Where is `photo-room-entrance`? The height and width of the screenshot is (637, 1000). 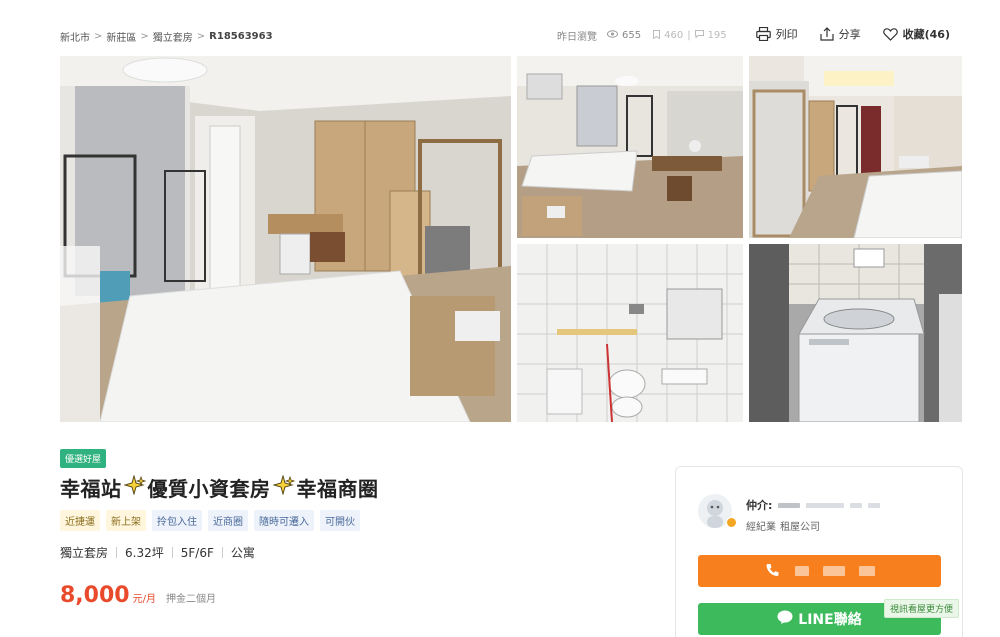 photo-room-entrance is located at coordinates (855, 147).